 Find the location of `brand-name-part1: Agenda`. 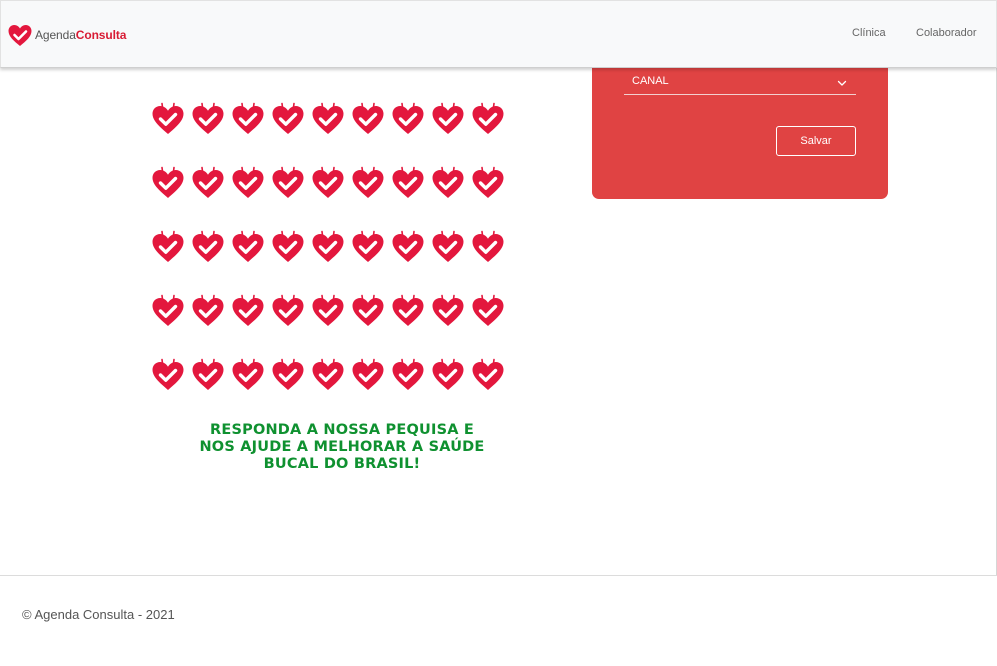

brand-name-part1: Agenda is located at coordinates (55, 35).